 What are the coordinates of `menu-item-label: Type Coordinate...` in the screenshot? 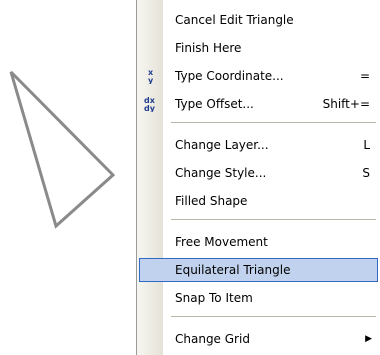 It's located at (229, 76).